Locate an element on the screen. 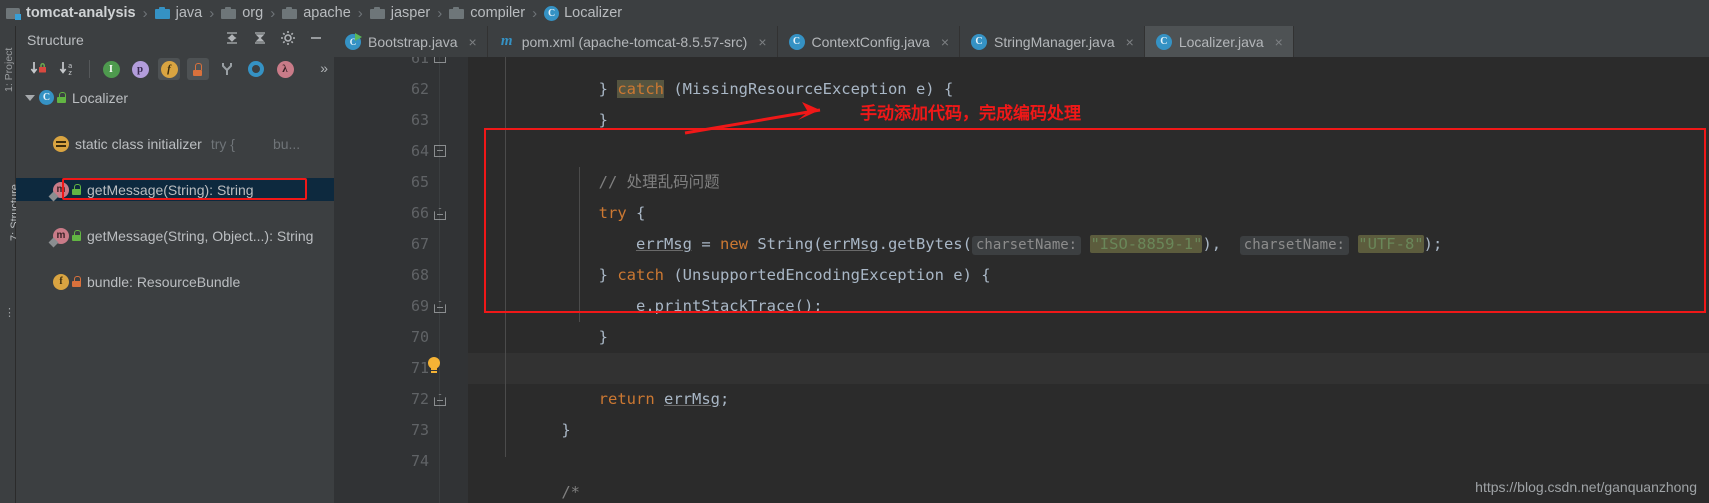 The height and width of the screenshot is (503, 1709). more-tool-windows-icon: ⋮ is located at coordinates (9, 312).